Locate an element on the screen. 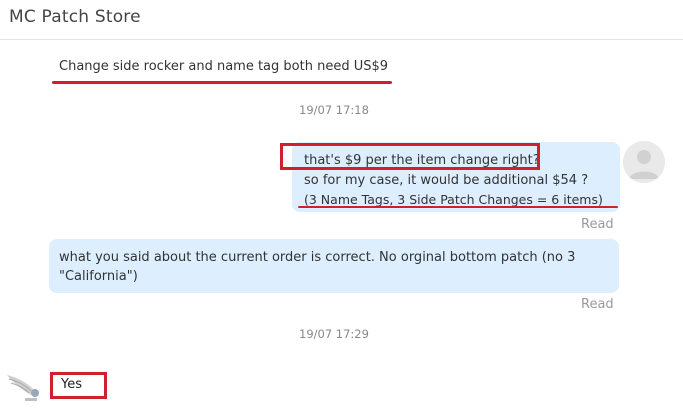 The image size is (683, 413). message-text: Yes is located at coordinates (71, 384).